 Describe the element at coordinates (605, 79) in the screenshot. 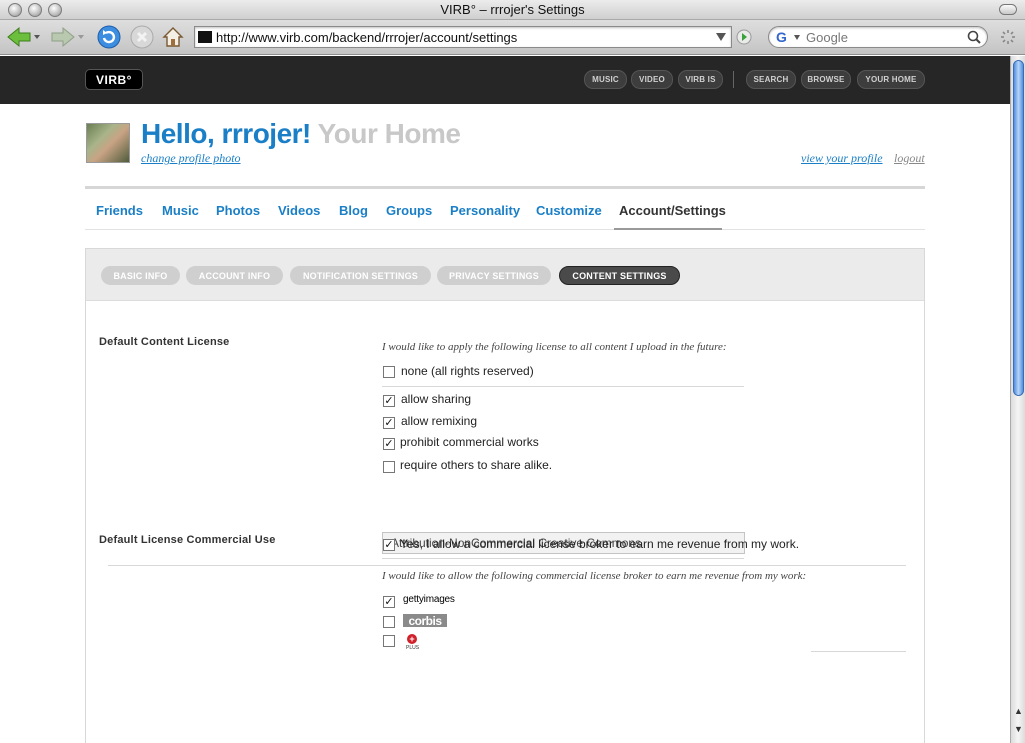

I see `nav-music: MUSIC` at that location.